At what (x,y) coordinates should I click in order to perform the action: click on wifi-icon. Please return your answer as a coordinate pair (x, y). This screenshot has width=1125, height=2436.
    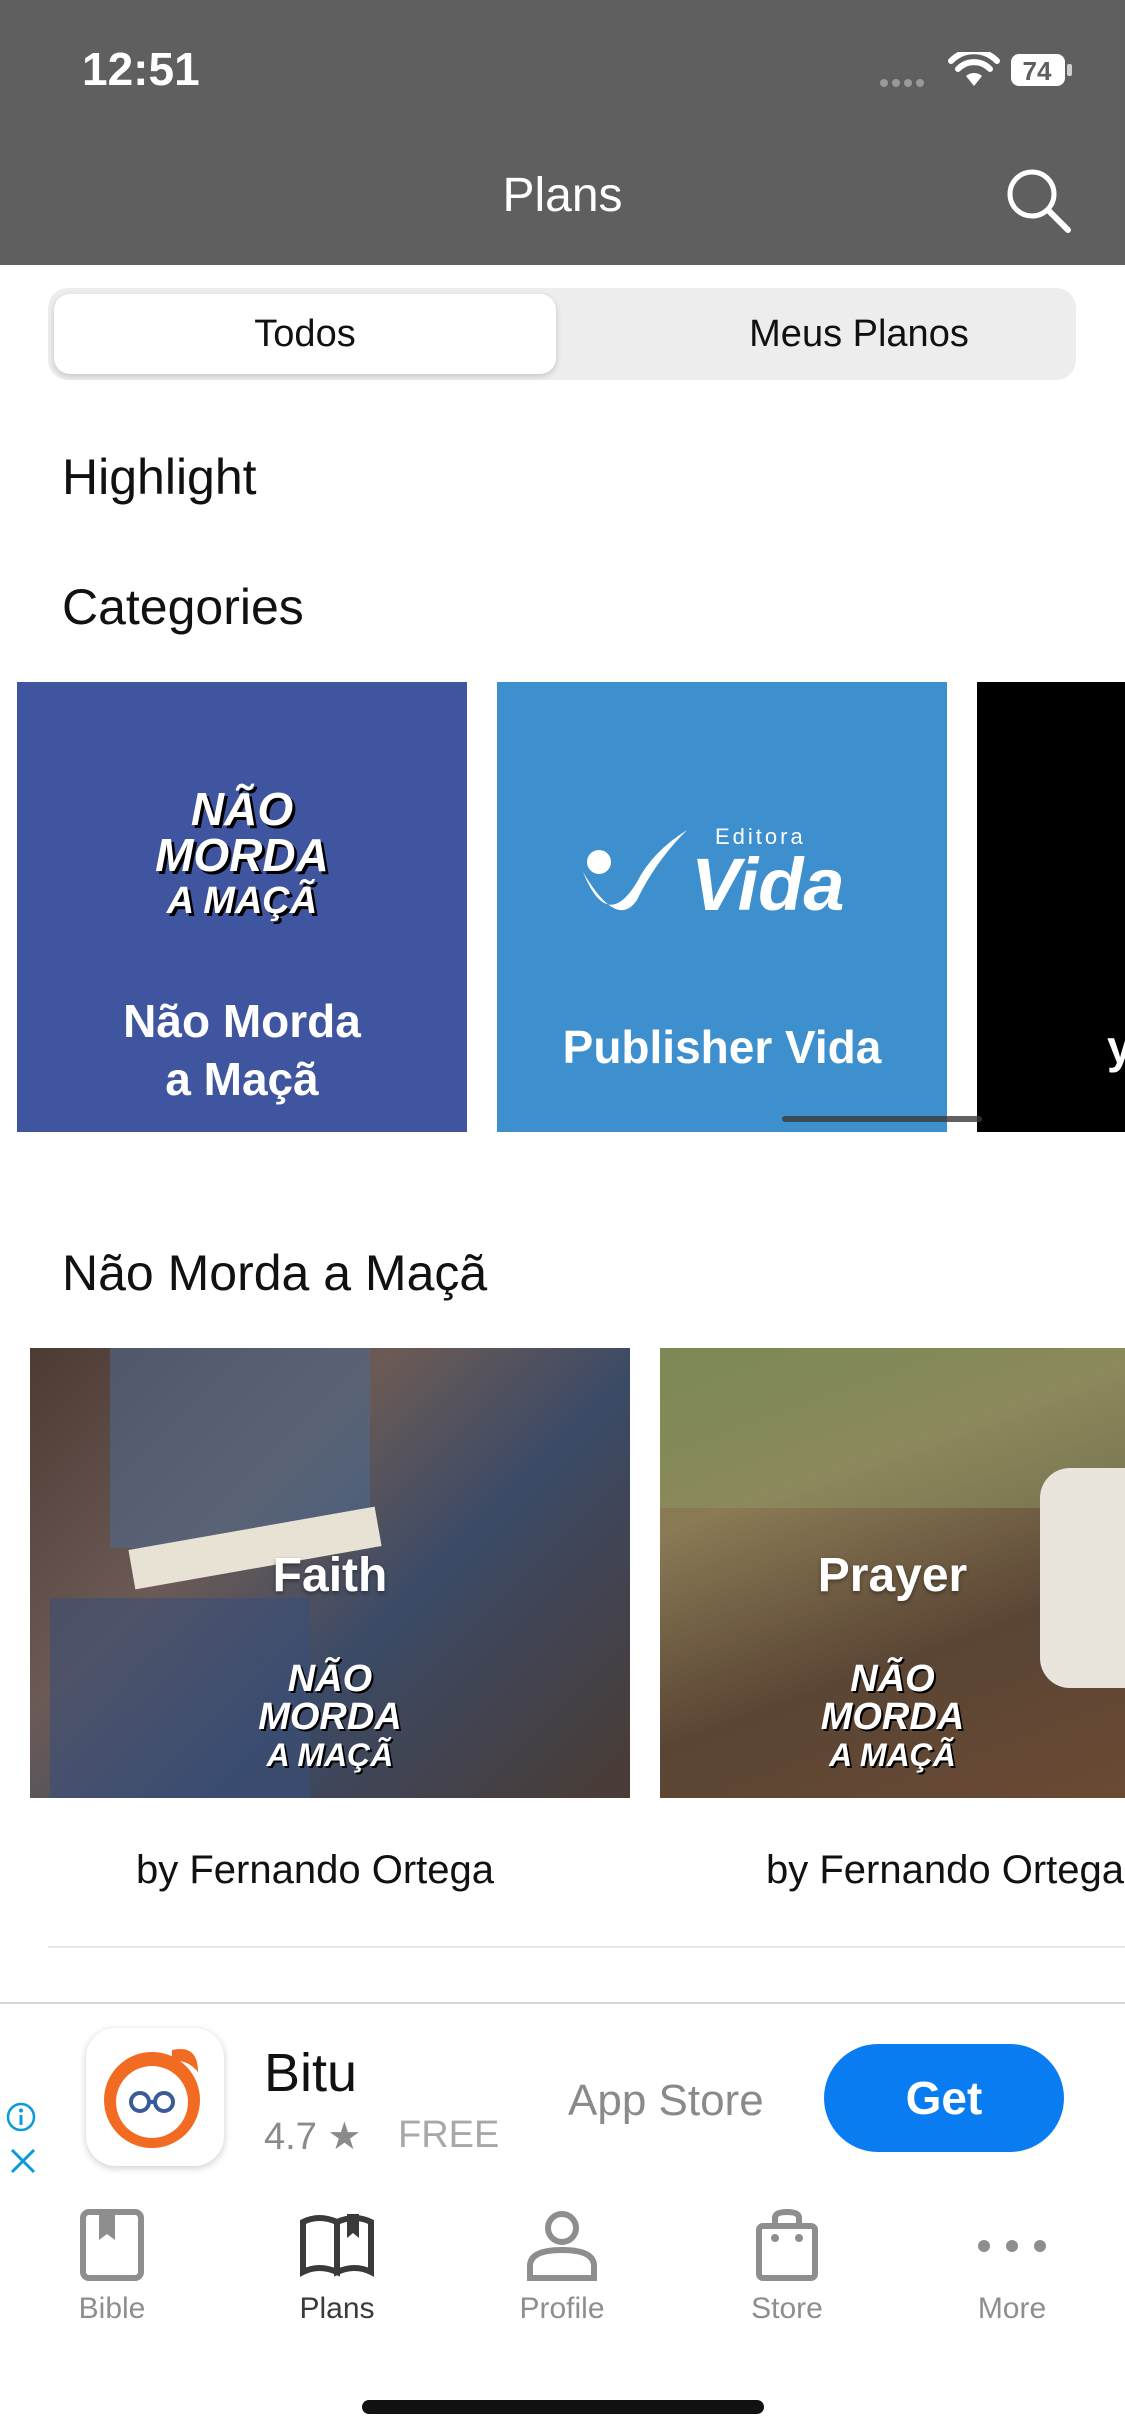
    Looking at the image, I should click on (974, 69).